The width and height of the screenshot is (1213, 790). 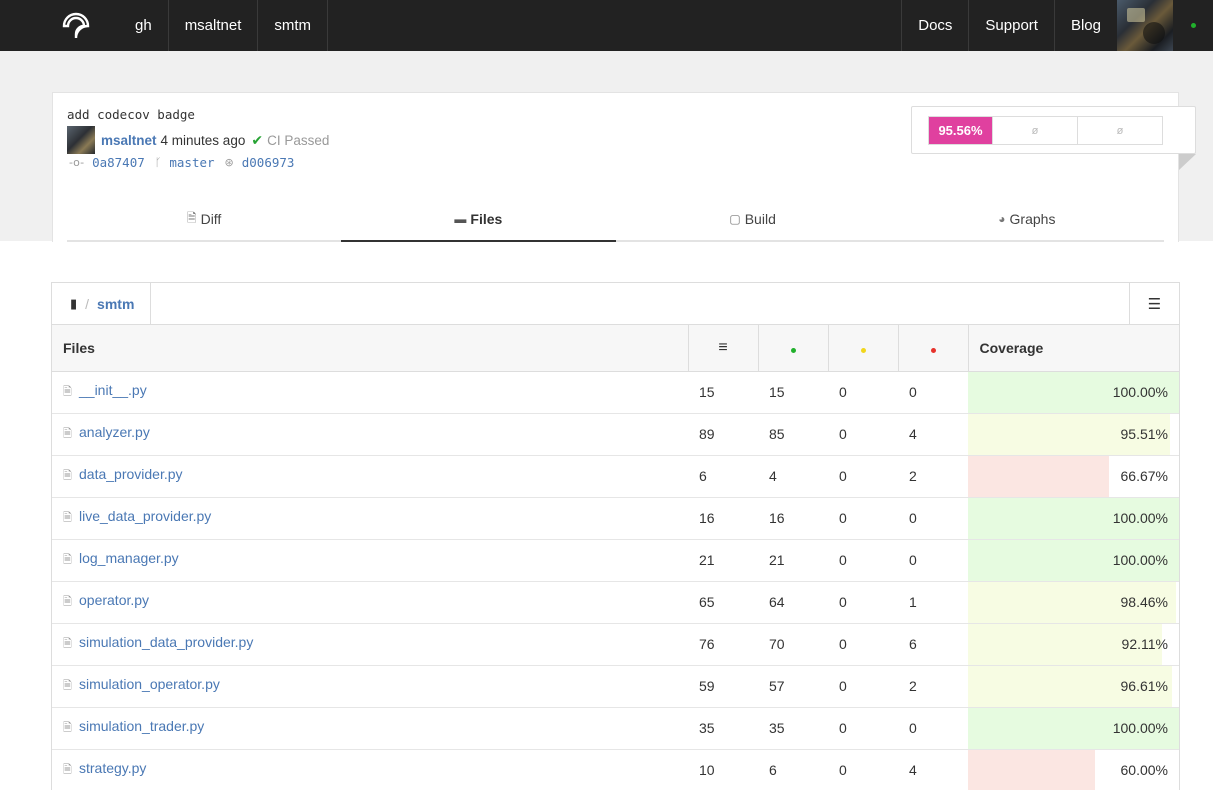 What do you see at coordinates (268, 162) in the screenshot?
I see `parent-commit-link: d006973` at bounding box center [268, 162].